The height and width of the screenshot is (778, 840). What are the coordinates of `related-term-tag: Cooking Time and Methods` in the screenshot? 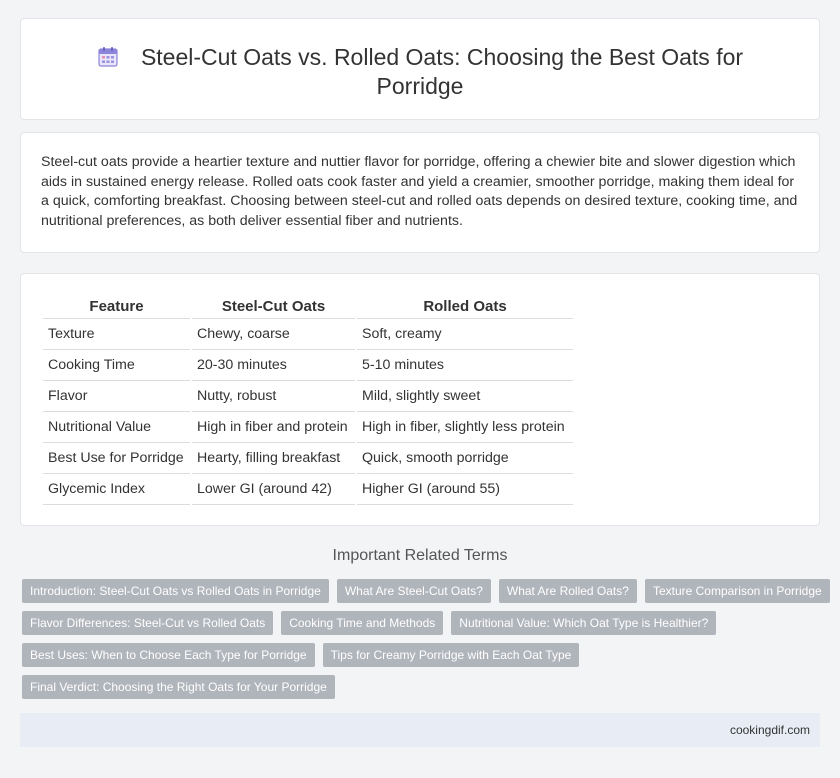 It's located at (362, 623).